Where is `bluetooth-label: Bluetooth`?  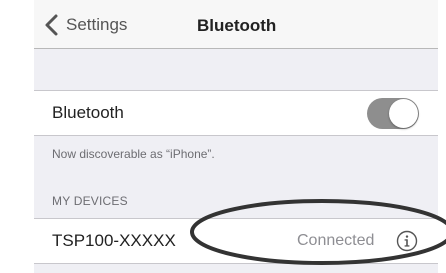 bluetooth-label: Bluetooth is located at coordinates (88, 112).